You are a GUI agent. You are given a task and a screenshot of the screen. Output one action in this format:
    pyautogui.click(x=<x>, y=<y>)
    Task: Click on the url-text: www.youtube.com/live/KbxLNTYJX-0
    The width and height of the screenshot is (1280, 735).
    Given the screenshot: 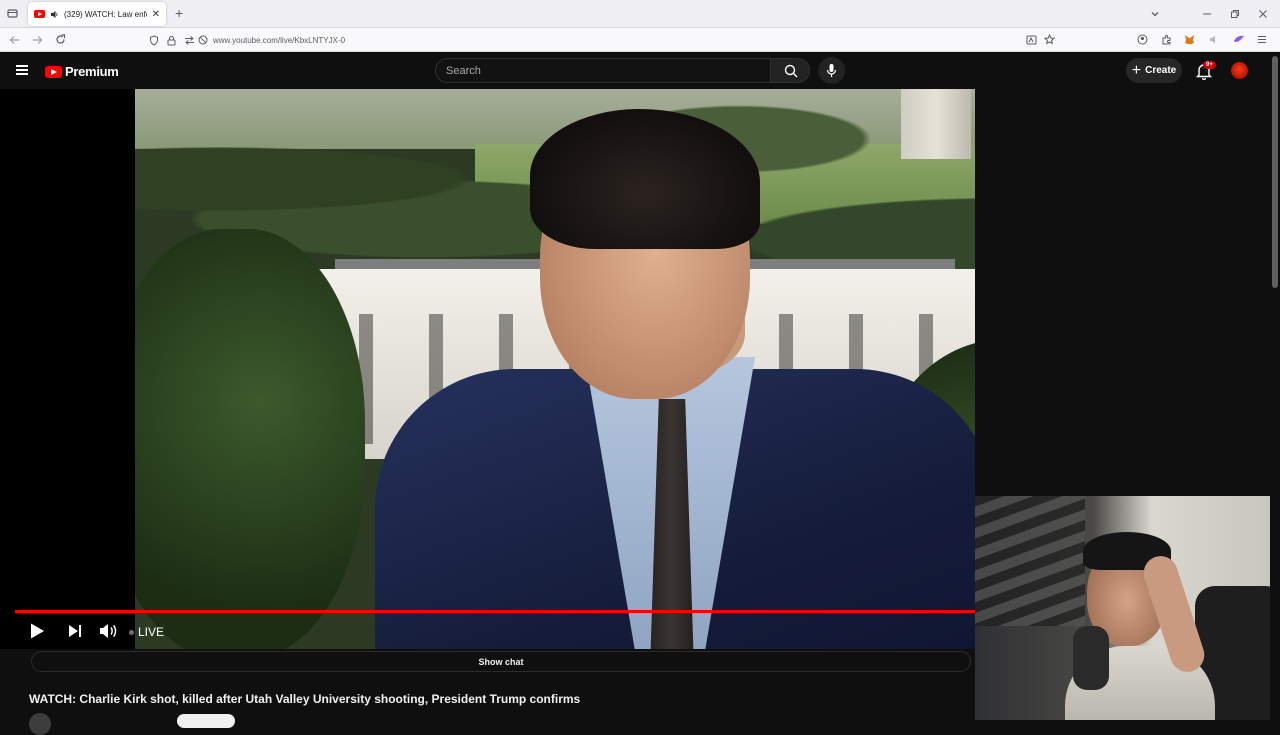 What is the action you would take?
    pyautogui.click(x=279, y=40)
    